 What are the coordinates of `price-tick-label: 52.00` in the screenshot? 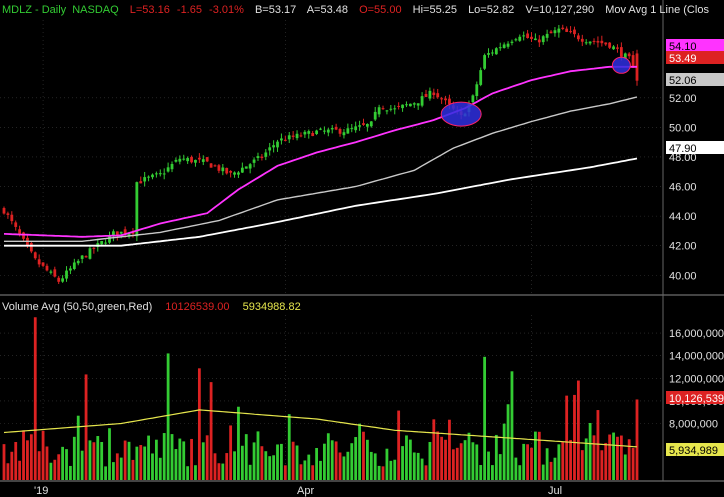 It's located at (683, 99).